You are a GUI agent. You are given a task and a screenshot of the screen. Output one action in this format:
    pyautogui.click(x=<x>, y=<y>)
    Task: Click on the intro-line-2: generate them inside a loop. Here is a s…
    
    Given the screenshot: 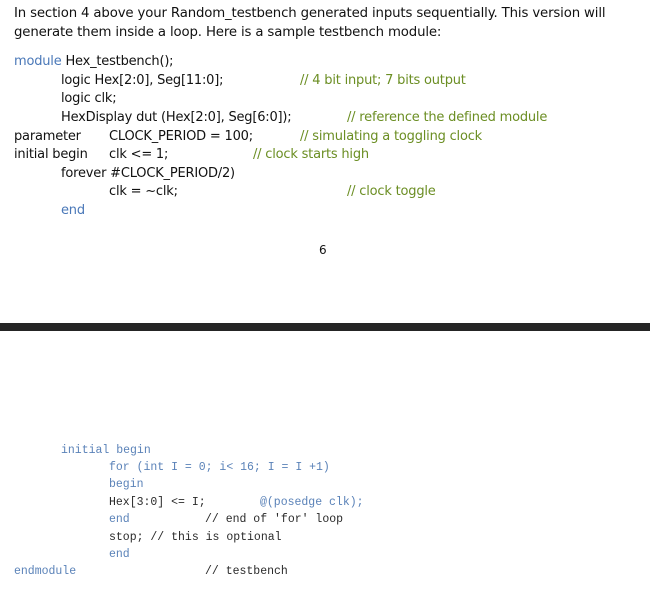 What is the action you would take?
    pyautogui.click(x=228, y=32)
    